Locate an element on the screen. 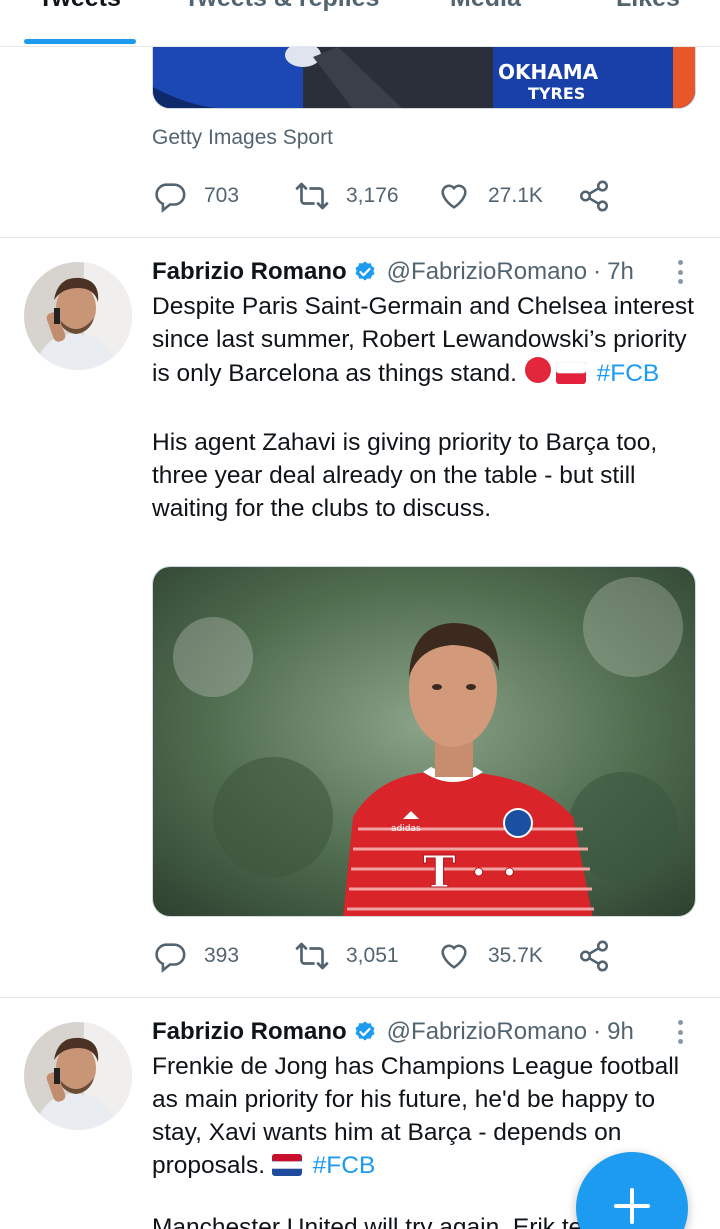 This screenshot has height=1229, width=720. retweet-count: 3,176 is located at coordinates (372, 195).